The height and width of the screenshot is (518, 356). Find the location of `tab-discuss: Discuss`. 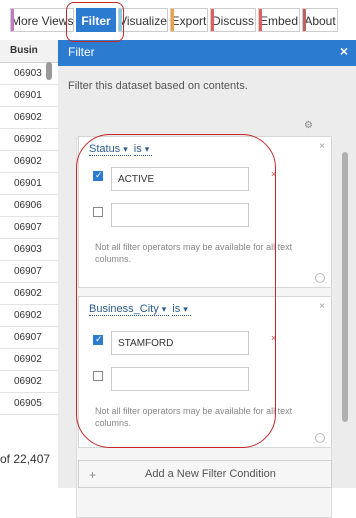

tab-discuss: Discuss is located at coordinates (233, 20).